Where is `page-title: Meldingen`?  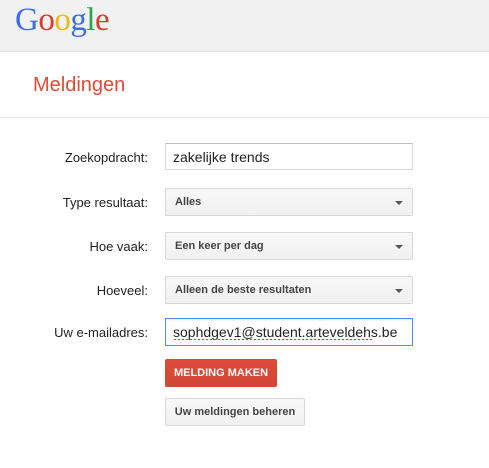
page-title: Meldingen is located at coordinates (79, 85).